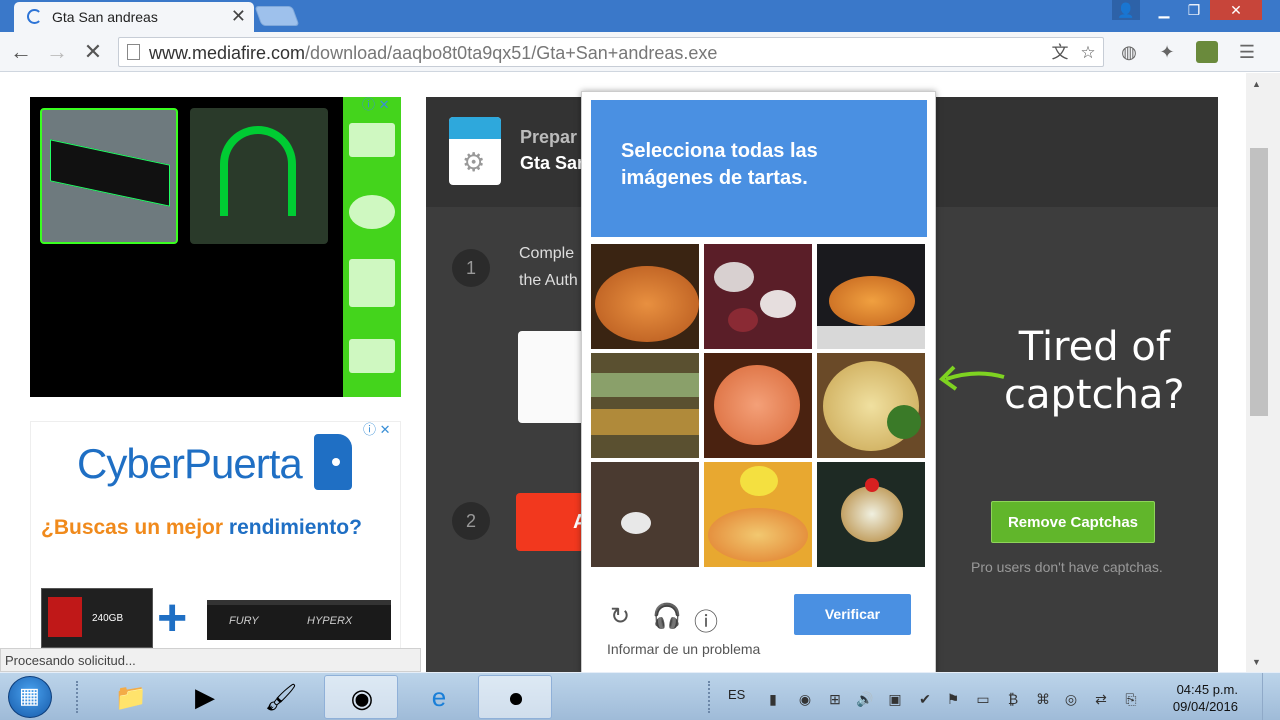 Image resolution: width=1280 pixels, height=720 pixels. Describe the element at coordinates (1207, 689) in the screenshot. I see `clock-time: 04:45 p.m.` at that location.